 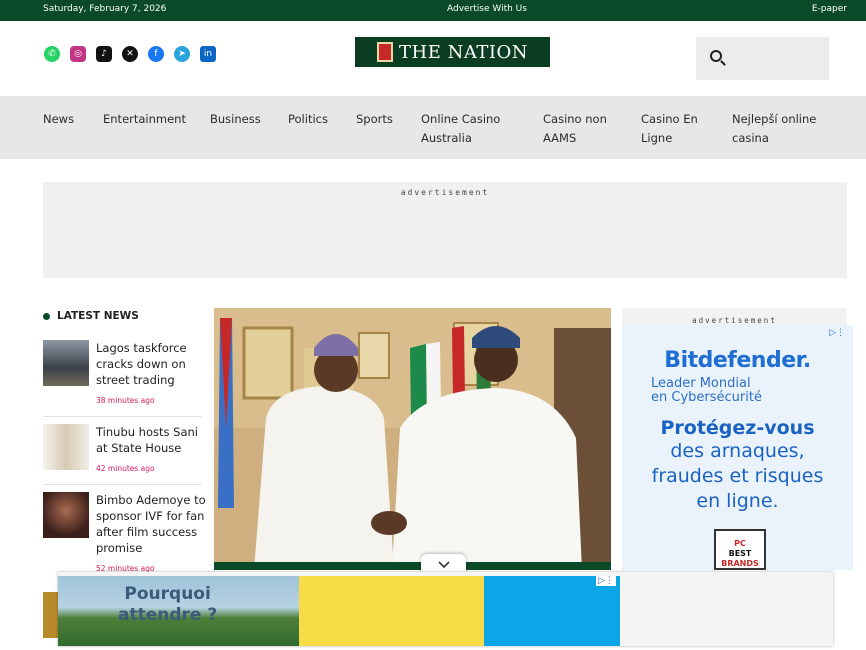 What do you see at coordinates (385, 52) in the screenshot?
I see `logo-emblem-icon` at bounding box center [385, 52].